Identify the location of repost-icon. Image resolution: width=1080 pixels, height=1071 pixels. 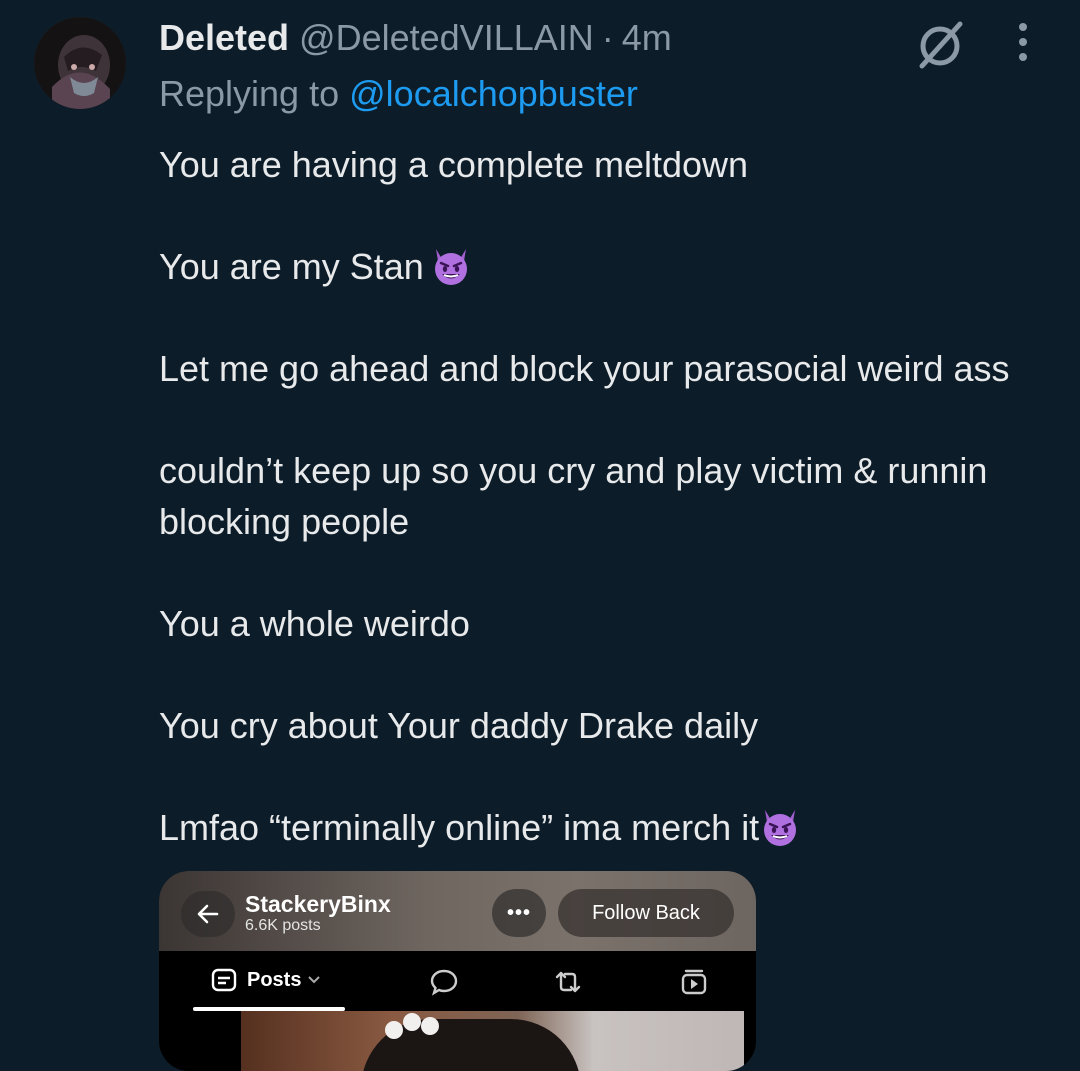
(568, 982).